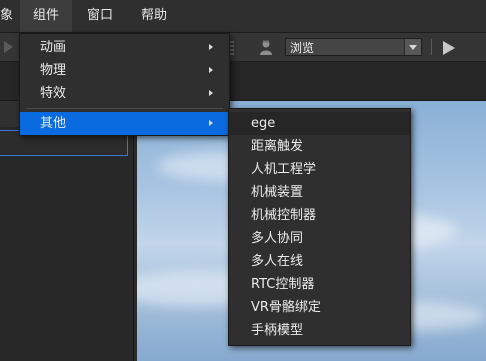  I want to click on menu-item-label: 距离触发, so click(277, 146).